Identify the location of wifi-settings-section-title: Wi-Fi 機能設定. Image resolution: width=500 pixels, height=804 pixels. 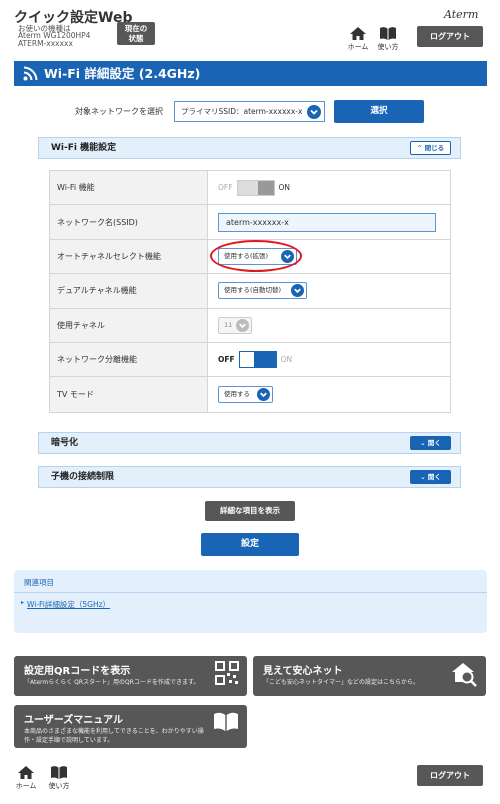
(84, 148).